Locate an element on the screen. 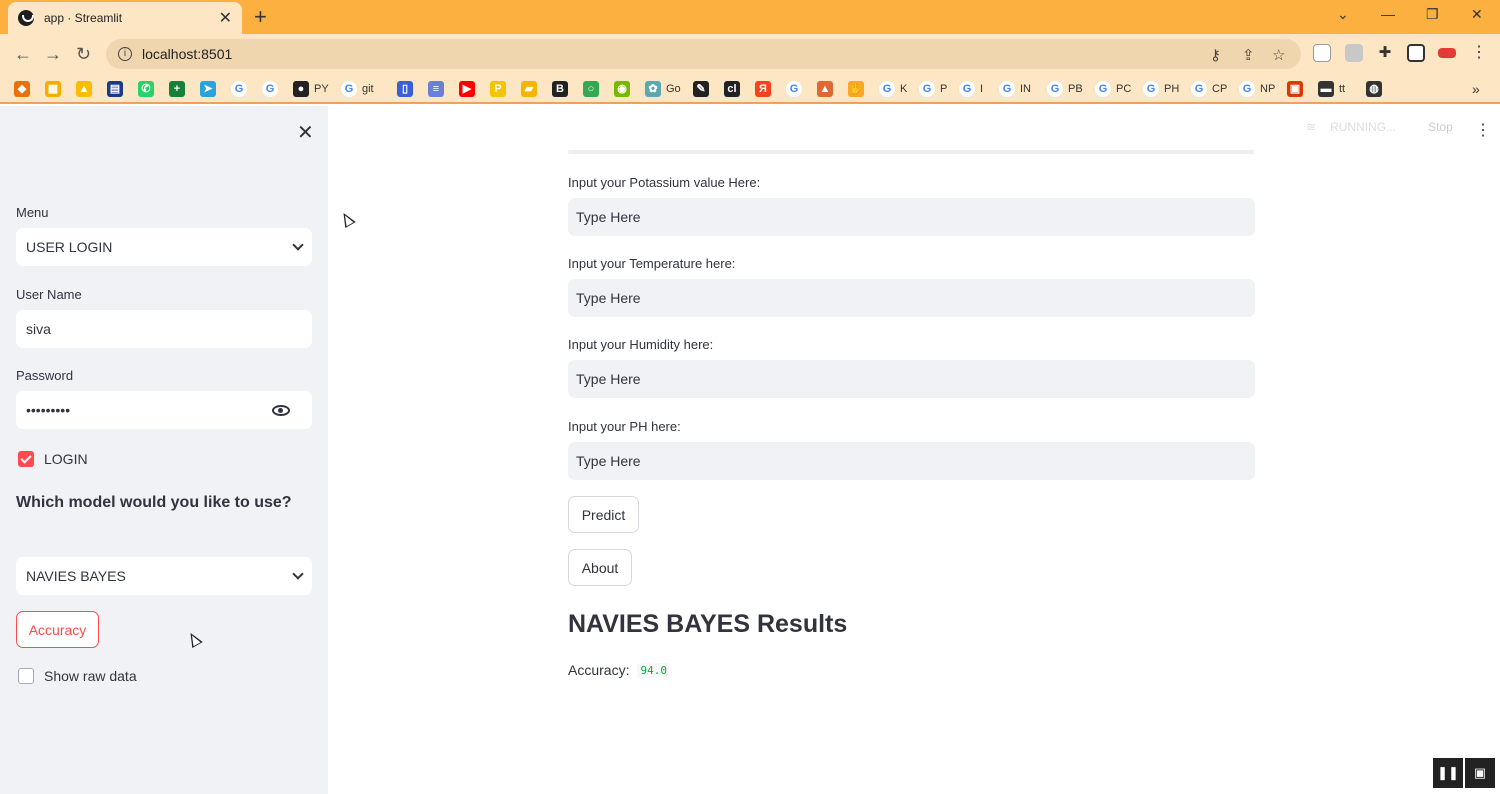  about-button: About is located at coordinates (600, 567).